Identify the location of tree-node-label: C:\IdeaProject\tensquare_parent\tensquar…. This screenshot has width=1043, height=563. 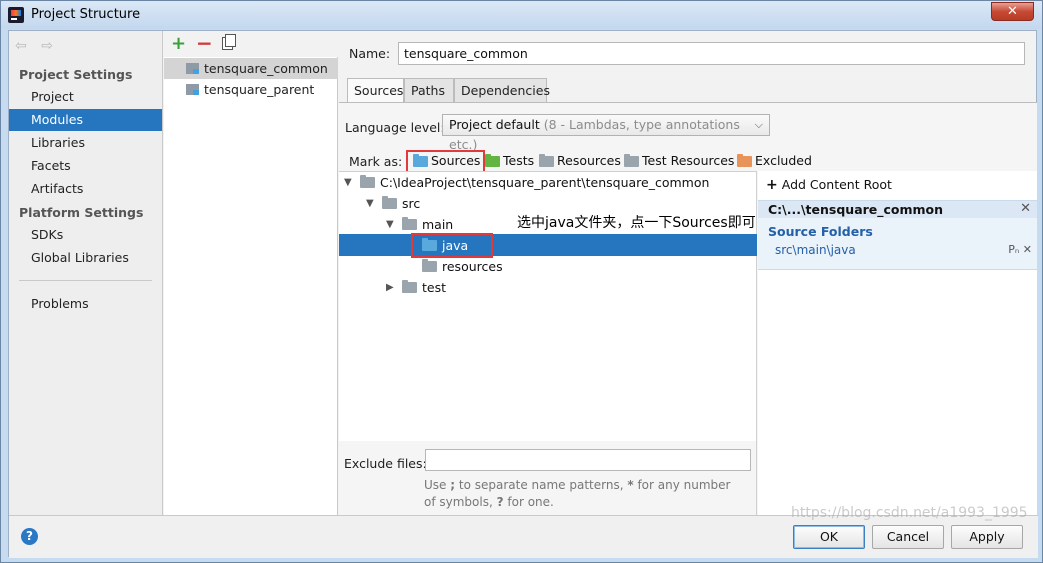
(545, 182).